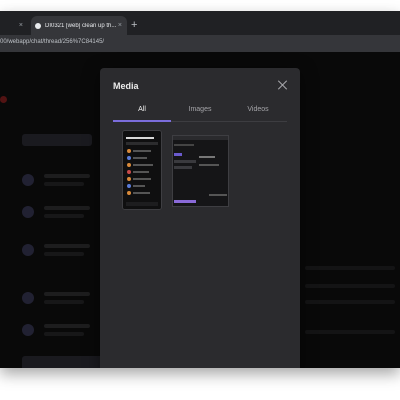 The width and height of the screenshot is (400, 400). What do you see at coordinates (200, 43) in the screenshot?
I see `address-bar: 00/webapp/chat/thread/256%7C84145/` at bounding box center [200, 43].